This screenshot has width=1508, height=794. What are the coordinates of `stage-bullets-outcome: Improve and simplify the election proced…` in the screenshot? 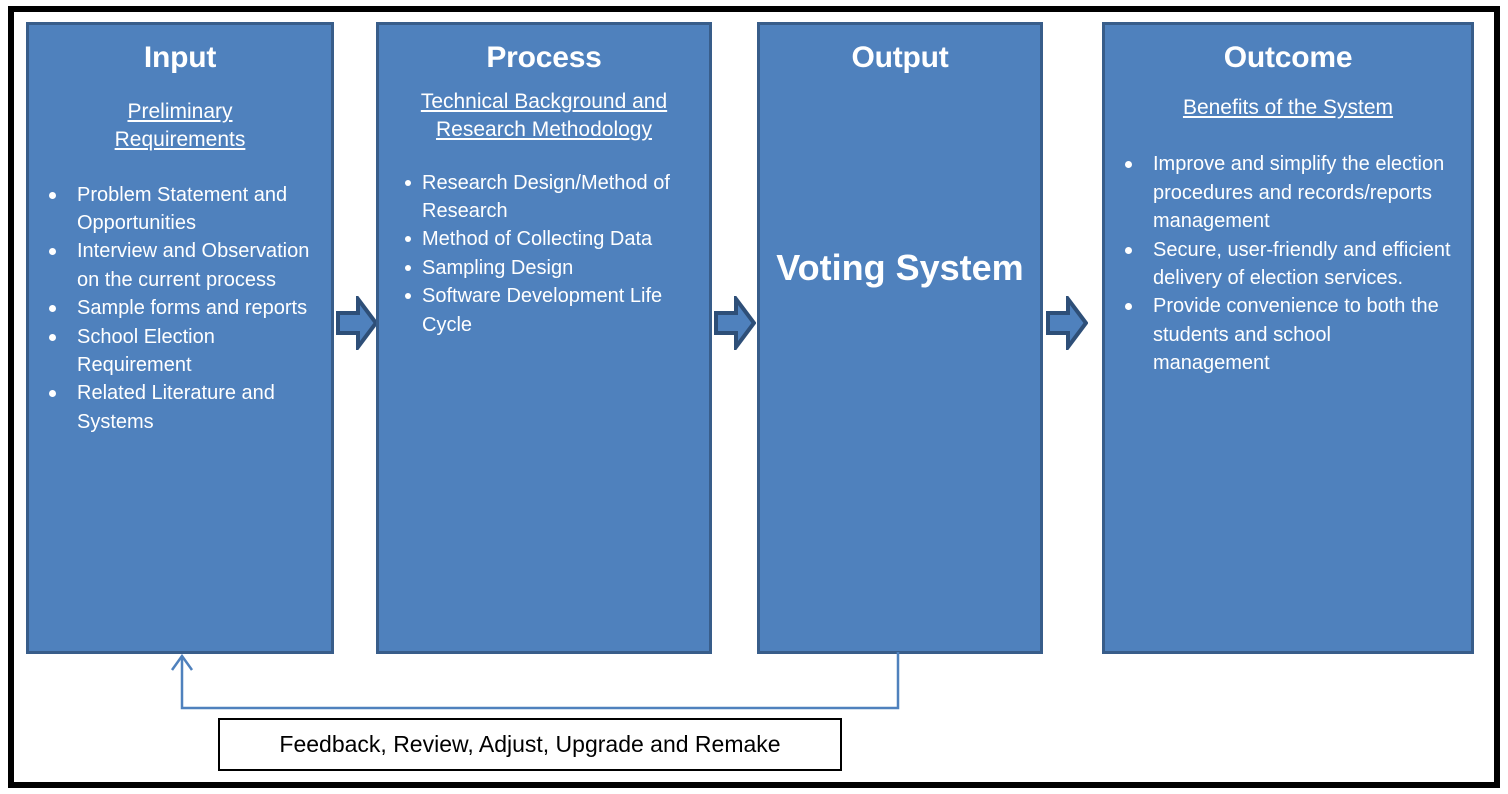 It's located at (1279, 263).